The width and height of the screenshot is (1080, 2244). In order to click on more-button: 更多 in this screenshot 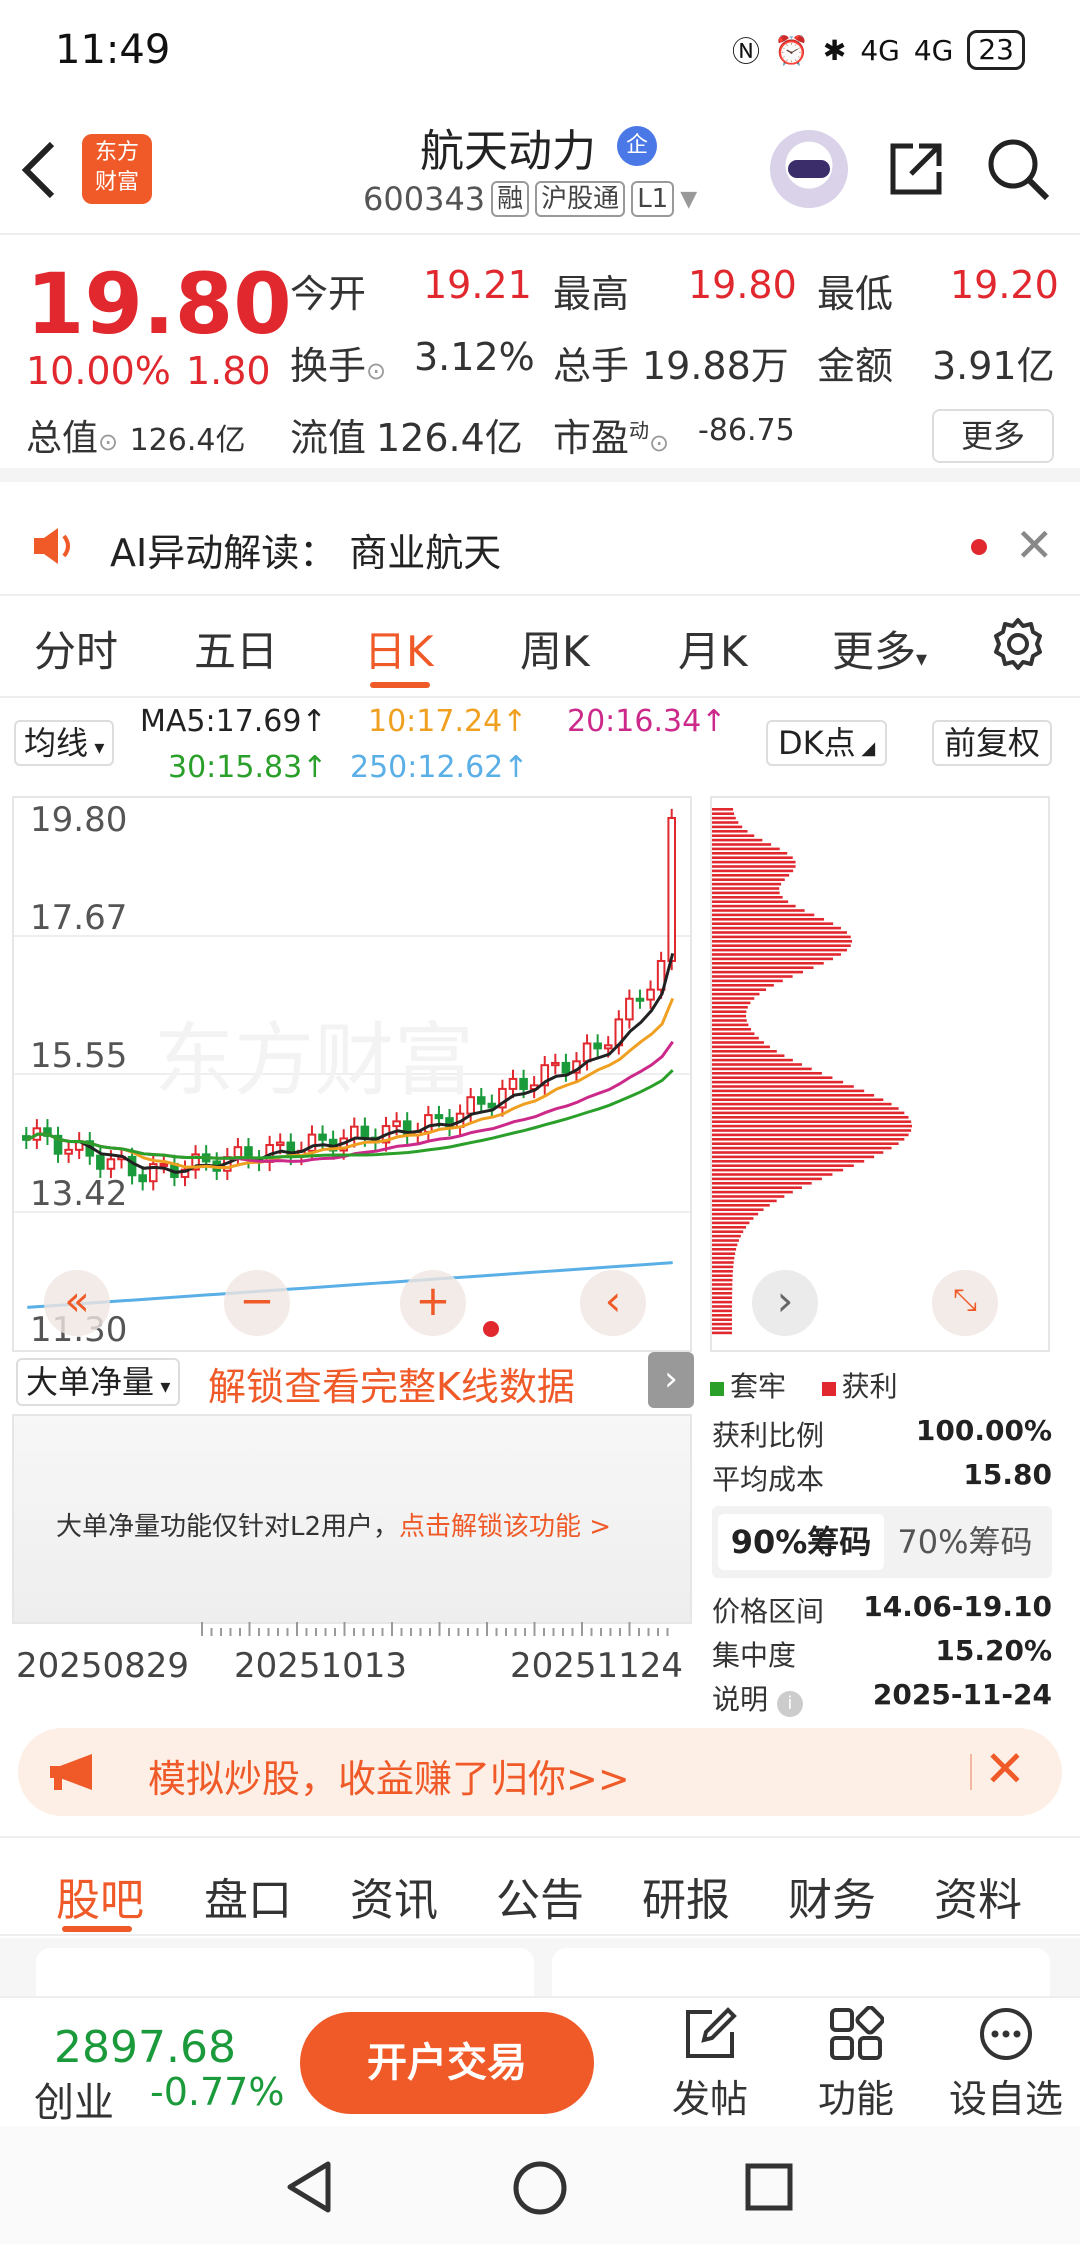, I will do `click(993, 436)`.